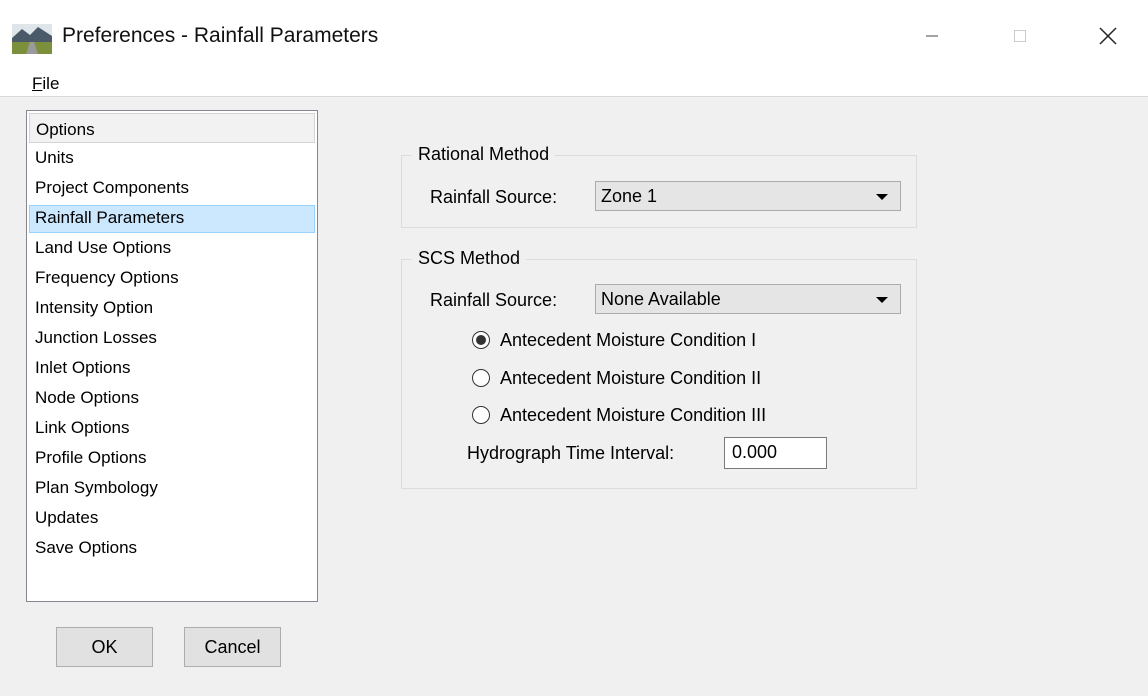 The width and height of the screenshot is (1148, 696). What do you see at coordinates (220, 35) in the screenshot?
I see `window-title: Preferences - Rainfall Parameters` at bounding box center [220, 35].